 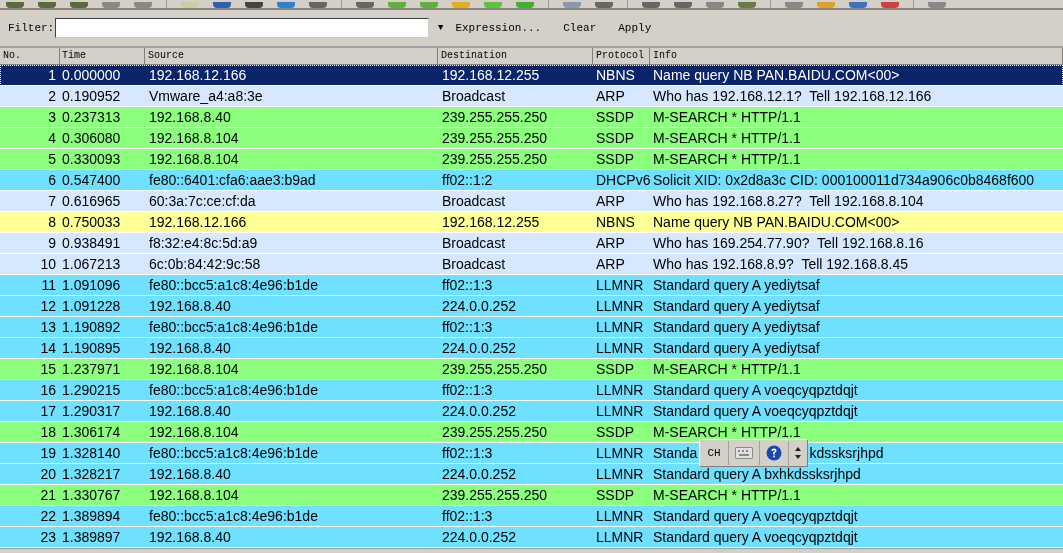 What do you see at coordinates (531, 432) in the screenshot?
I see `packet-row: 18 1.306174 192.168.8.104 239.255.255.250 SSDP M-SEARCH * HTTP/1.1` at bounding box center [531, 432].